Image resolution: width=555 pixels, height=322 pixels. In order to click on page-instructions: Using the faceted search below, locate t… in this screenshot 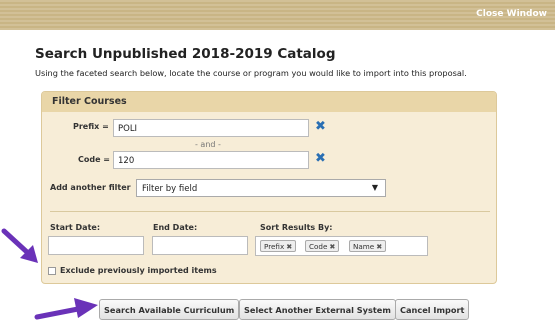, I will do `click(251, 73)`.